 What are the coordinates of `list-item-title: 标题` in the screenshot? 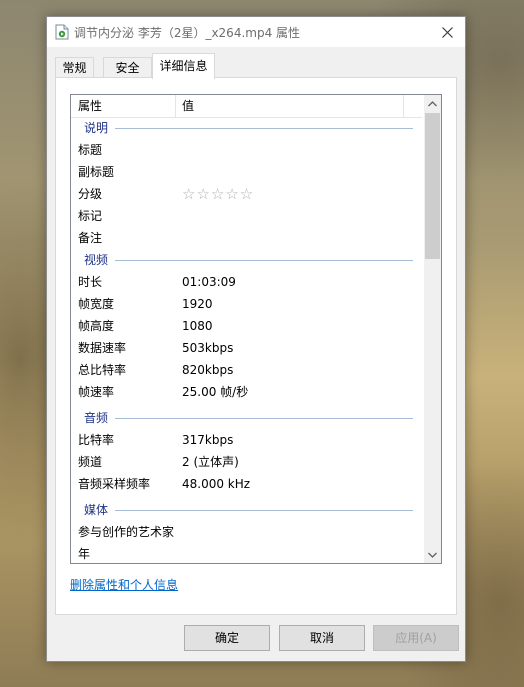 It's located at (246, 150).